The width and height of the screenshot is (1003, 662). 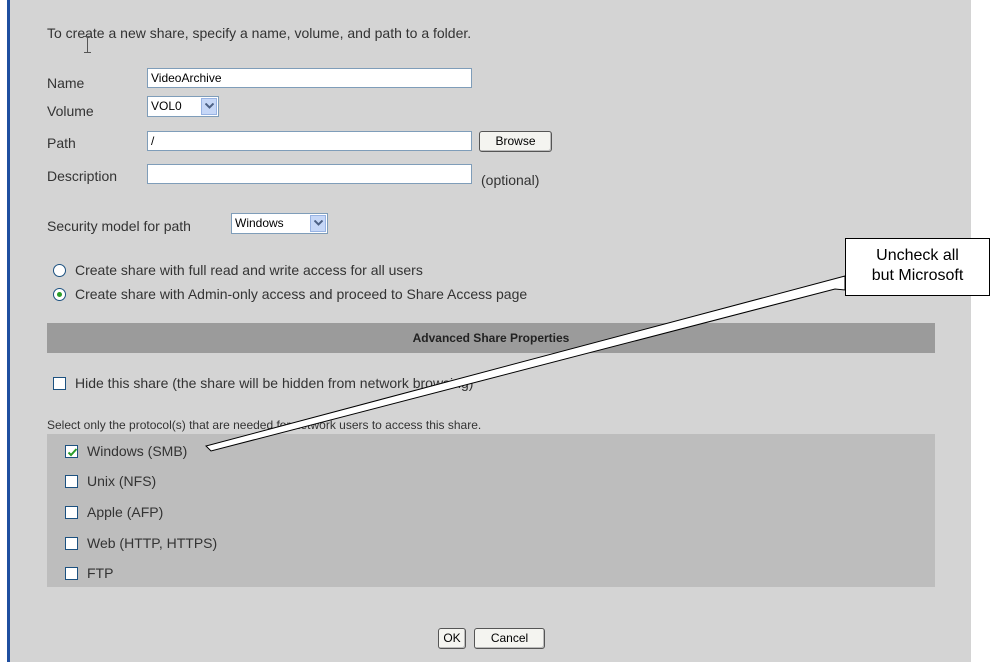 What do you see at coordinates (119, 226) in the screenshot?
I see `security-model-label: Security model for path` at bounding box center [119, 226].